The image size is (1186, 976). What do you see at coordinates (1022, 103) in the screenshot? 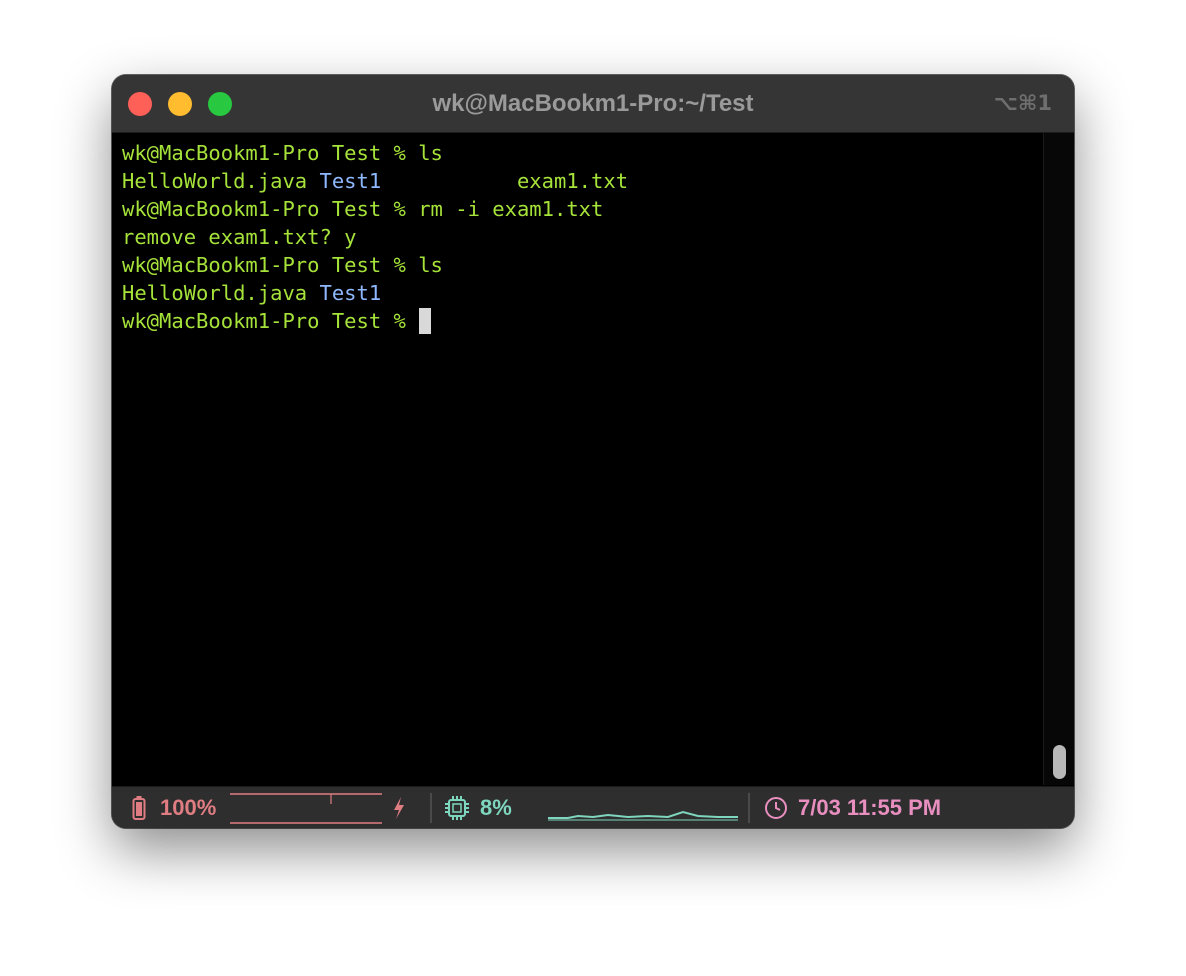
I see `tab-shortcut-hint: ⌥⌘1` at bounding box center [1022, 103].